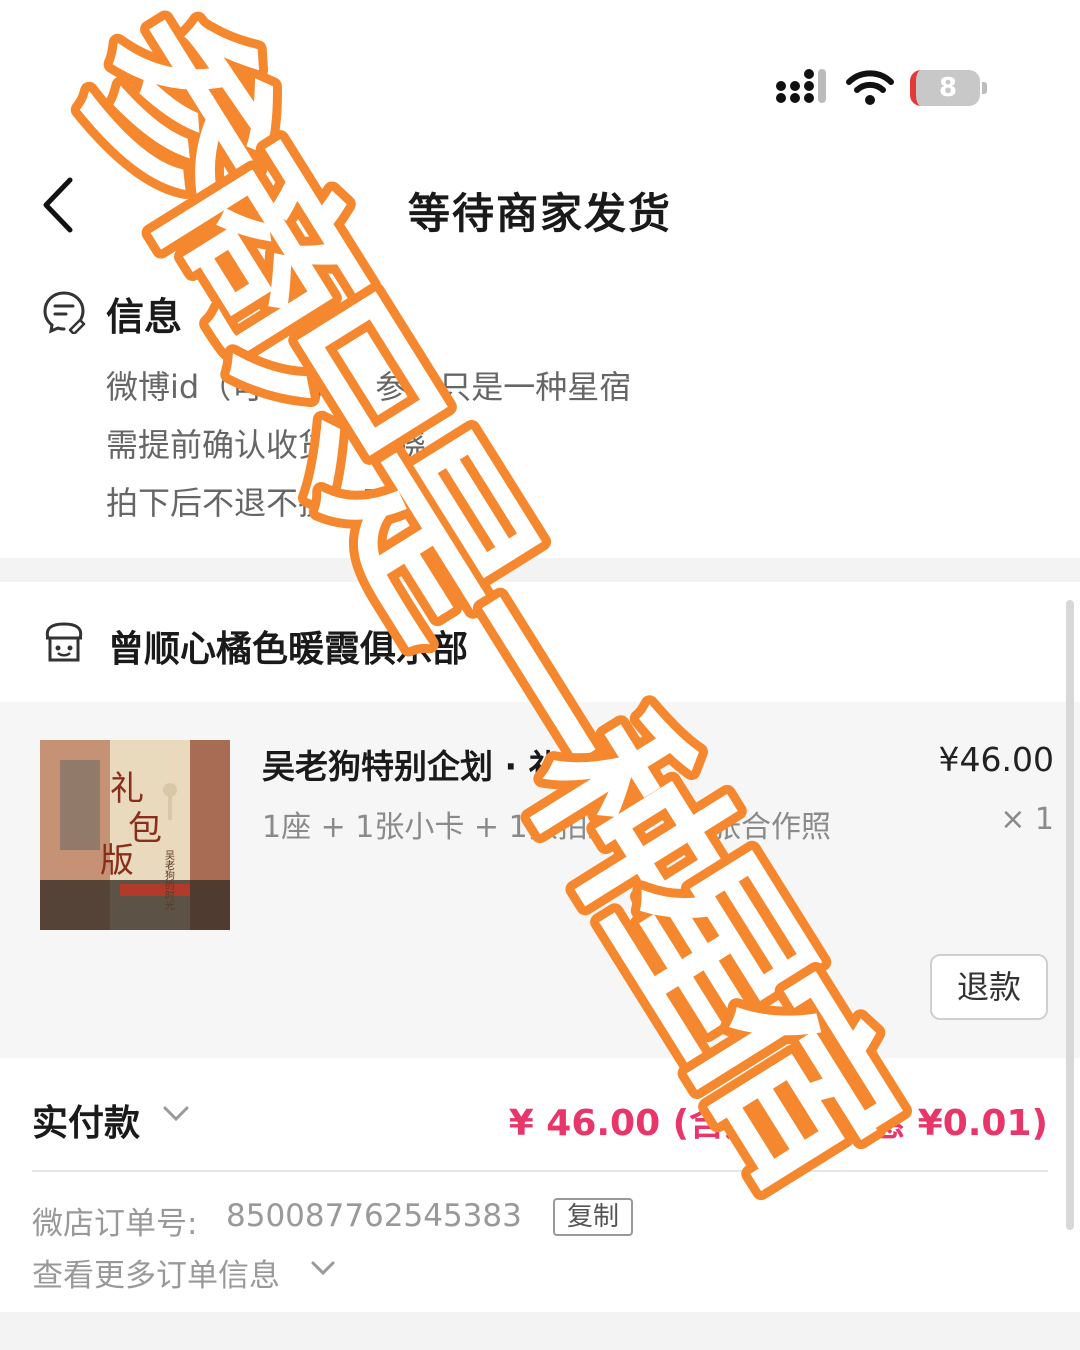 This screenshot has width=1080, height=1350. What do you see at coordinates (445, 764) in the screenshot?
I see `product-title: 吴老狗特别企划 · 礼包版` at bounding box center [445, 764].